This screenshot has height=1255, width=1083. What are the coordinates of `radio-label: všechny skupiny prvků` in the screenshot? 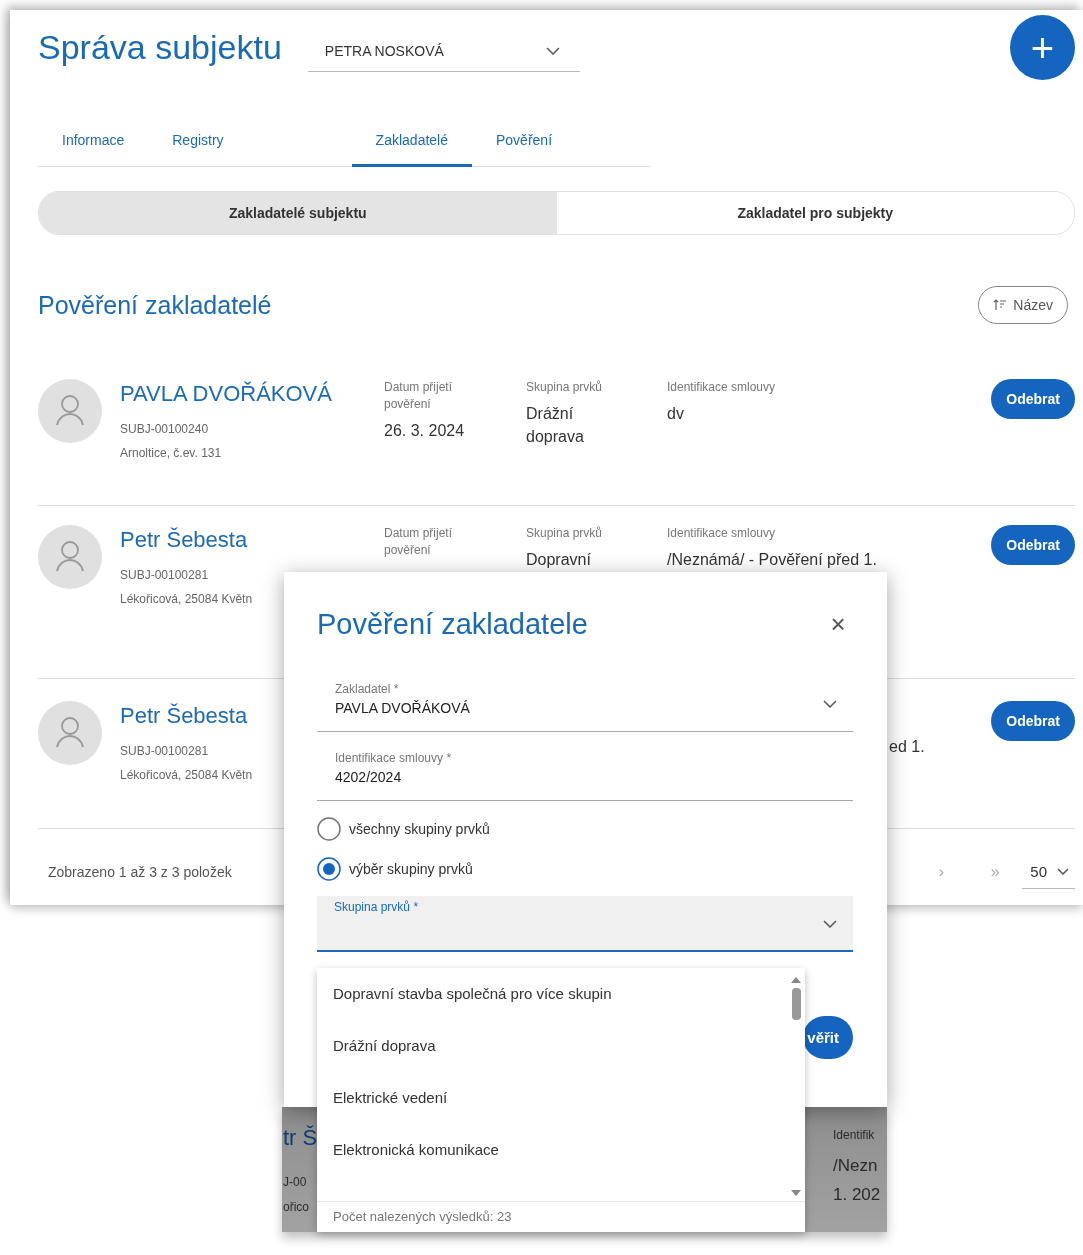 It's located at (419, 829).